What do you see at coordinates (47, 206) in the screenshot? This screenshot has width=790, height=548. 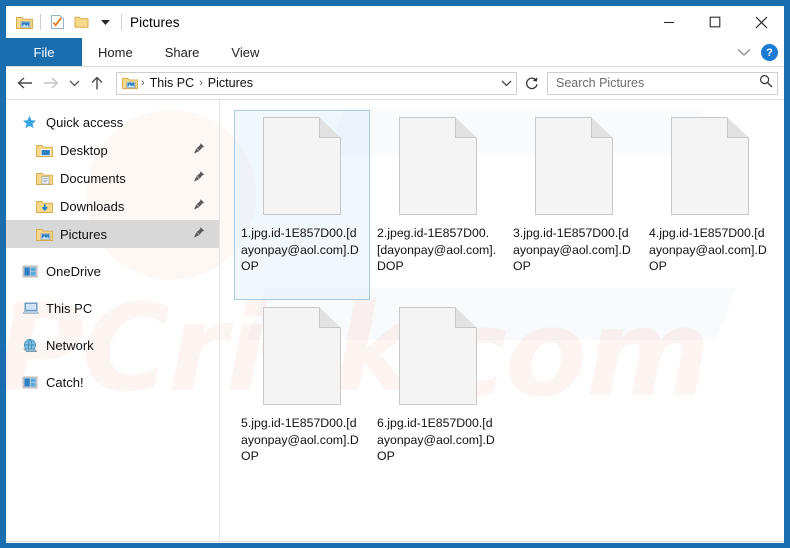 I see `downloads-folder-icon` at bounding box center [47, 206].